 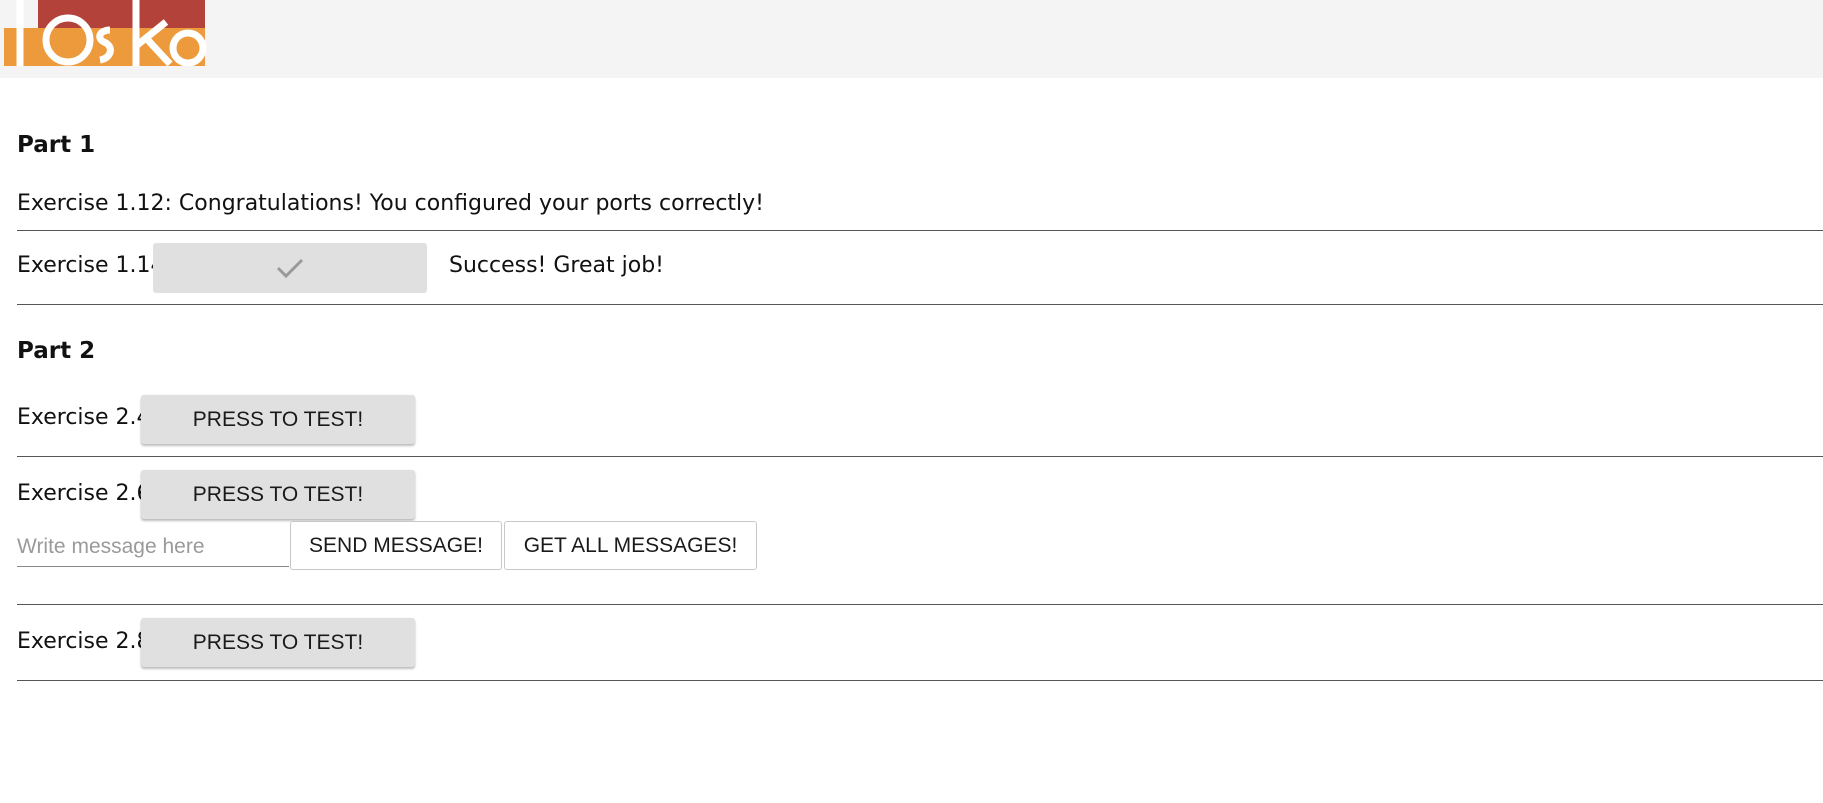 I want to click on message-input, so click(x=153, y=547).